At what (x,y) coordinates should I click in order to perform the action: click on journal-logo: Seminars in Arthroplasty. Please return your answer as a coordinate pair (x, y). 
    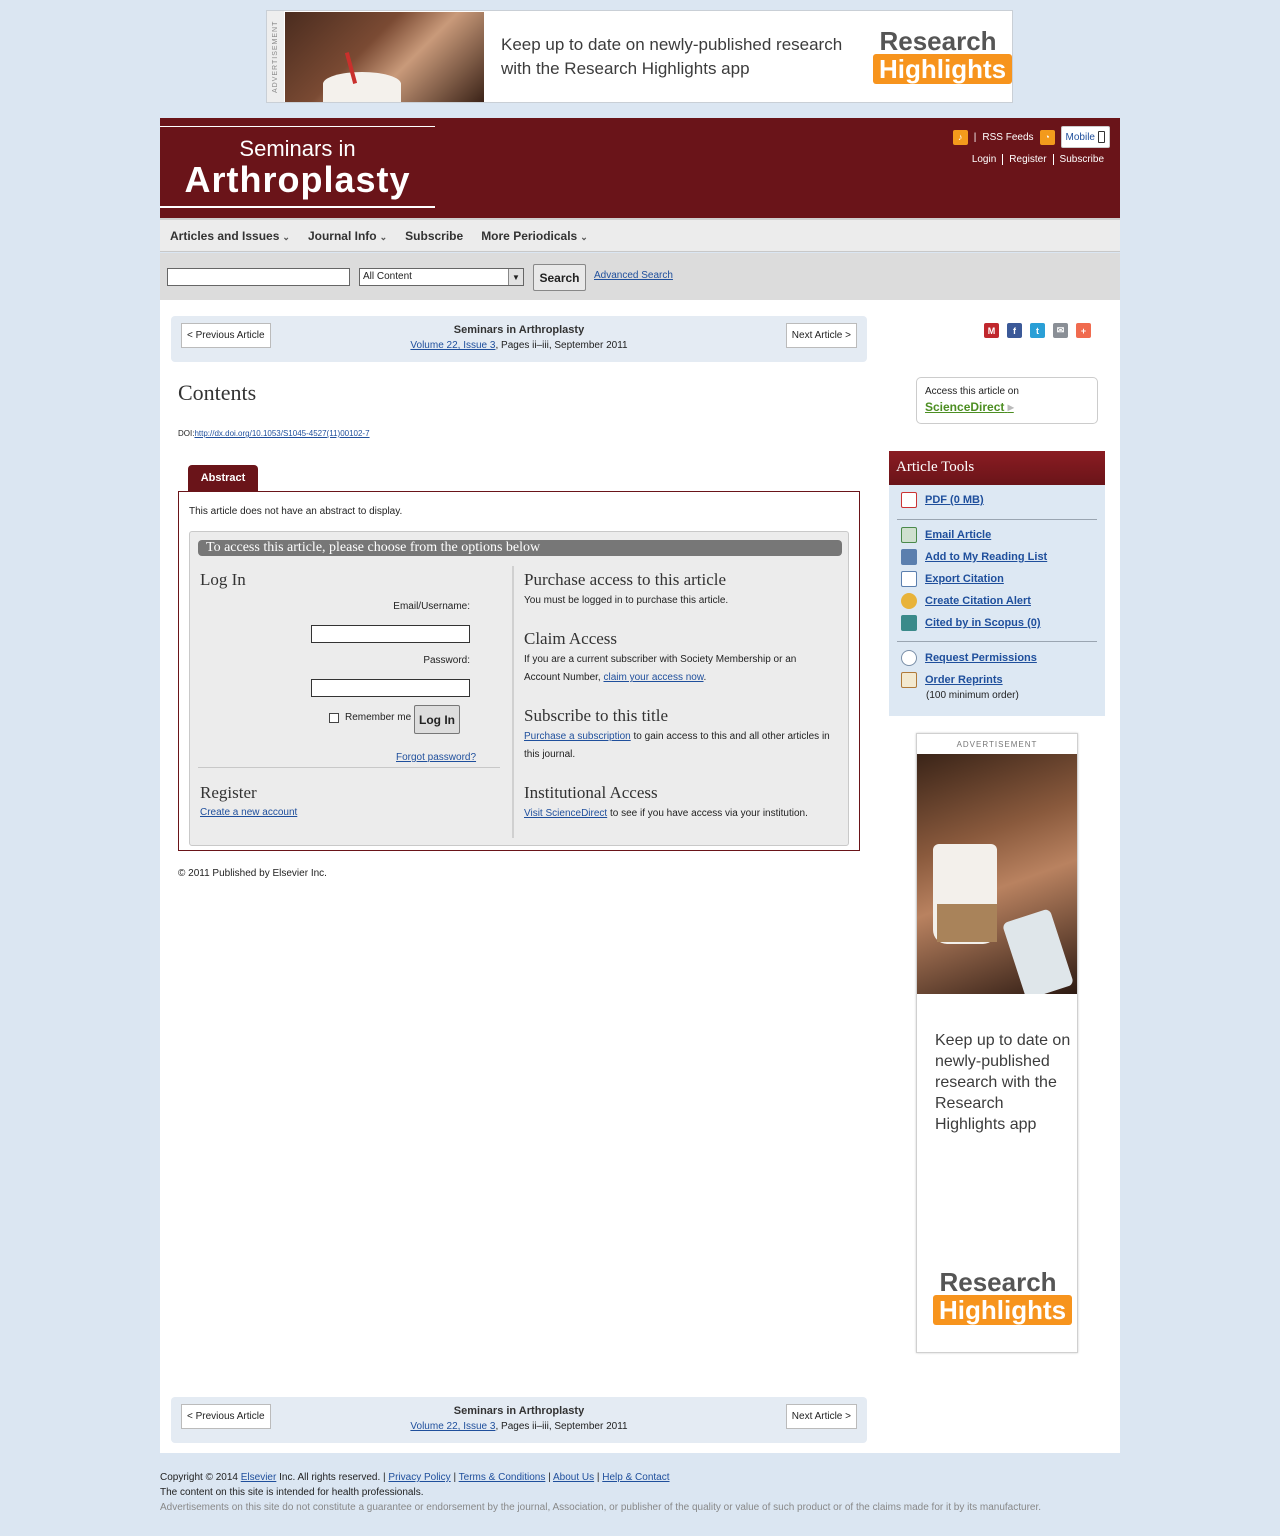
    Looking at the image, I should click on (297, 167).